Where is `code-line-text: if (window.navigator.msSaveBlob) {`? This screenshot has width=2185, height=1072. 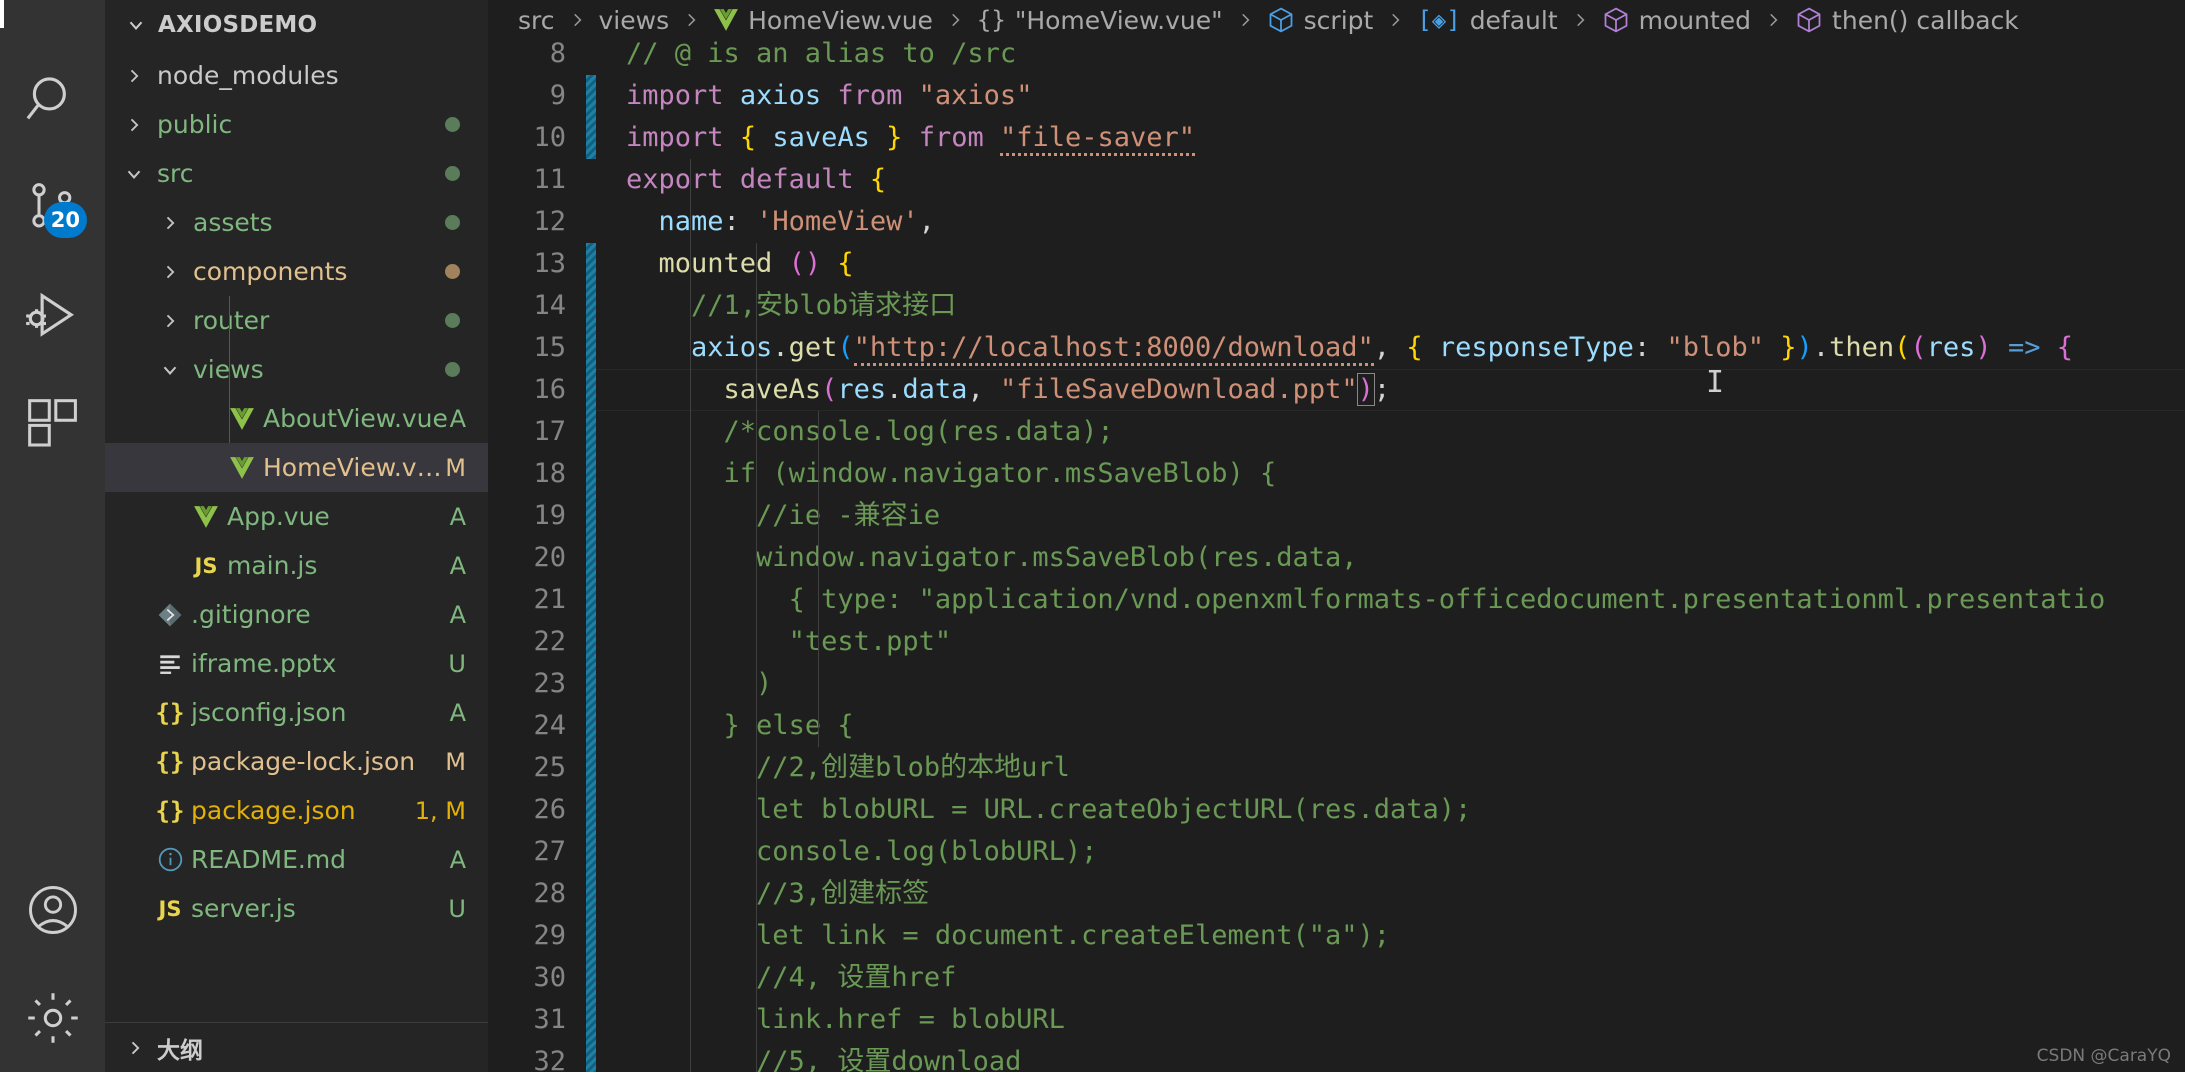
code-line-text: if (window.navigator.msSaveBlob) { is located at coordinates (1000, 473).